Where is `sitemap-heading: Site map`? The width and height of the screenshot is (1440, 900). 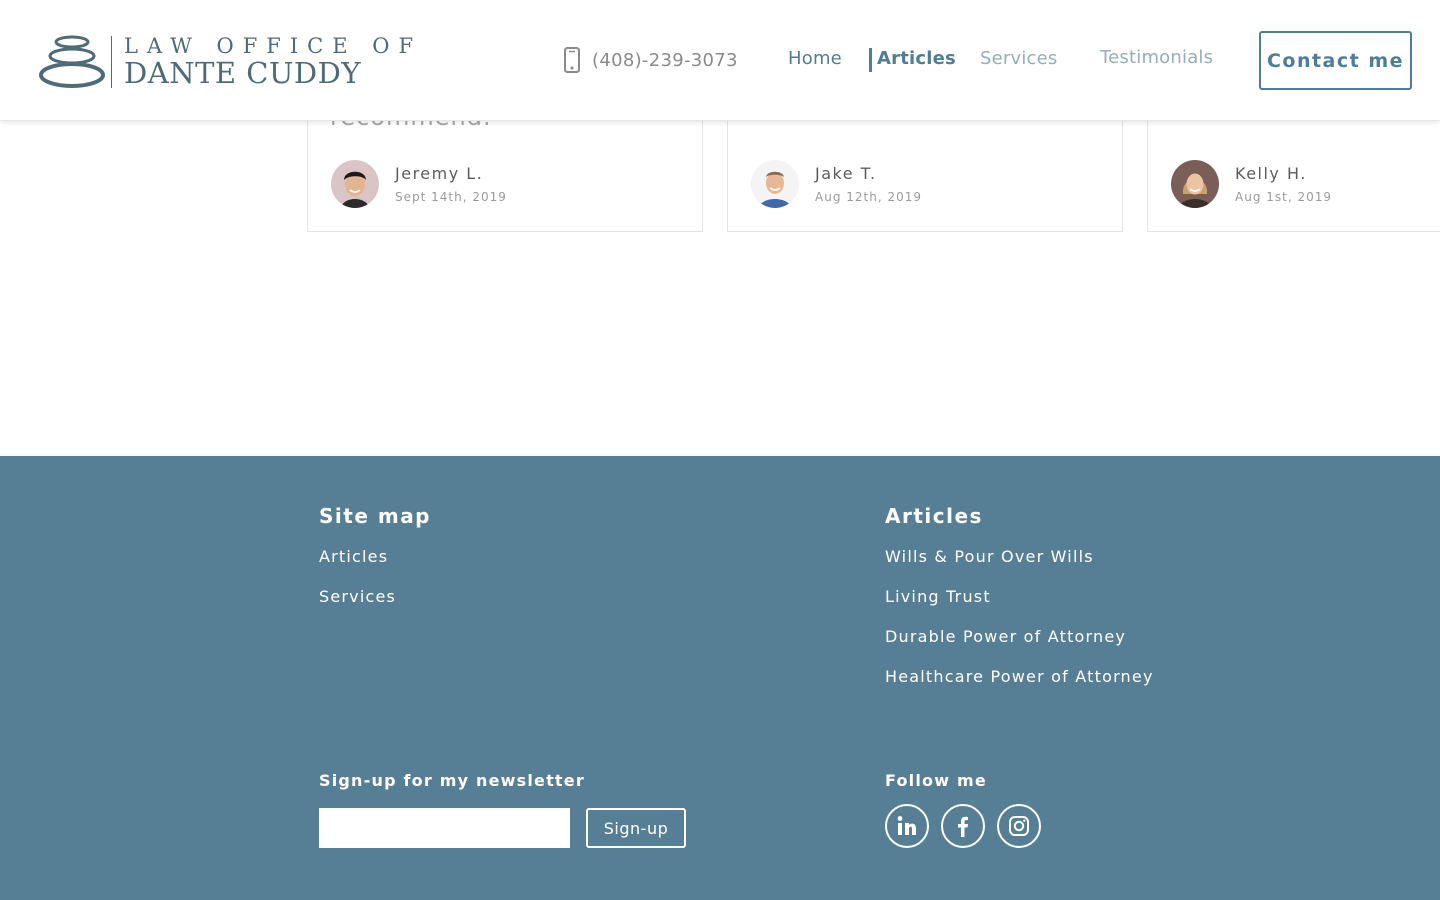 sitemap-heading: Site map is located at coordinates (375, 516).